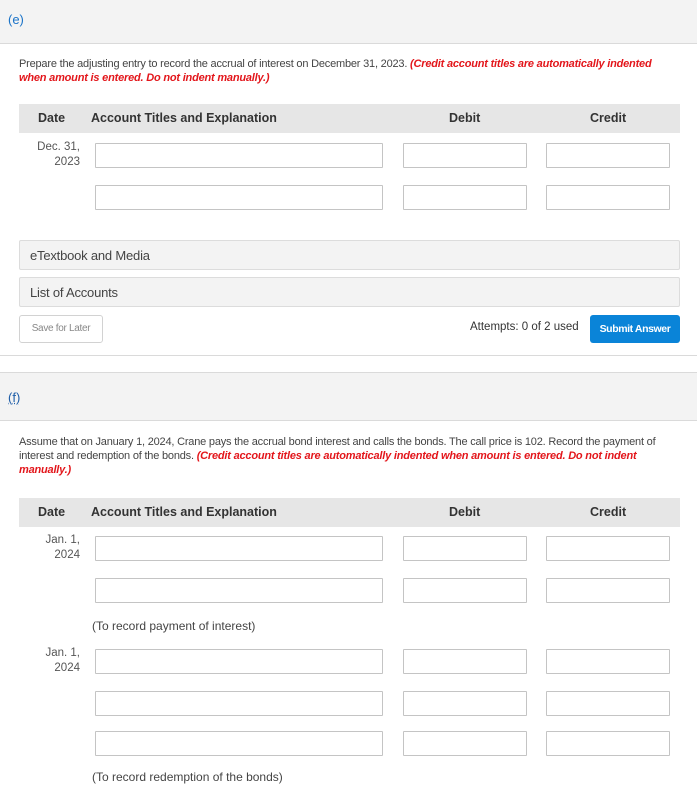 The width and height of the screenshot is (697, 793). Describe the element at coordinates (348, 355) in the screenshot. I see `section-divider` at that location.